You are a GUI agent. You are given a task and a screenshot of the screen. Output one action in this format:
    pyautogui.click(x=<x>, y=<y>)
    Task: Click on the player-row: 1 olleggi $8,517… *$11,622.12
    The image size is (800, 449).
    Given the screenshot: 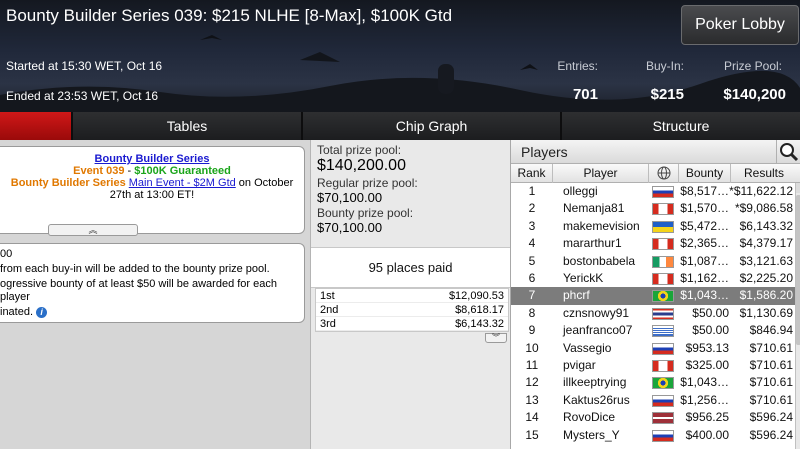 What is the action you would take?
    pyautogui.click(x=654, y=191)
    